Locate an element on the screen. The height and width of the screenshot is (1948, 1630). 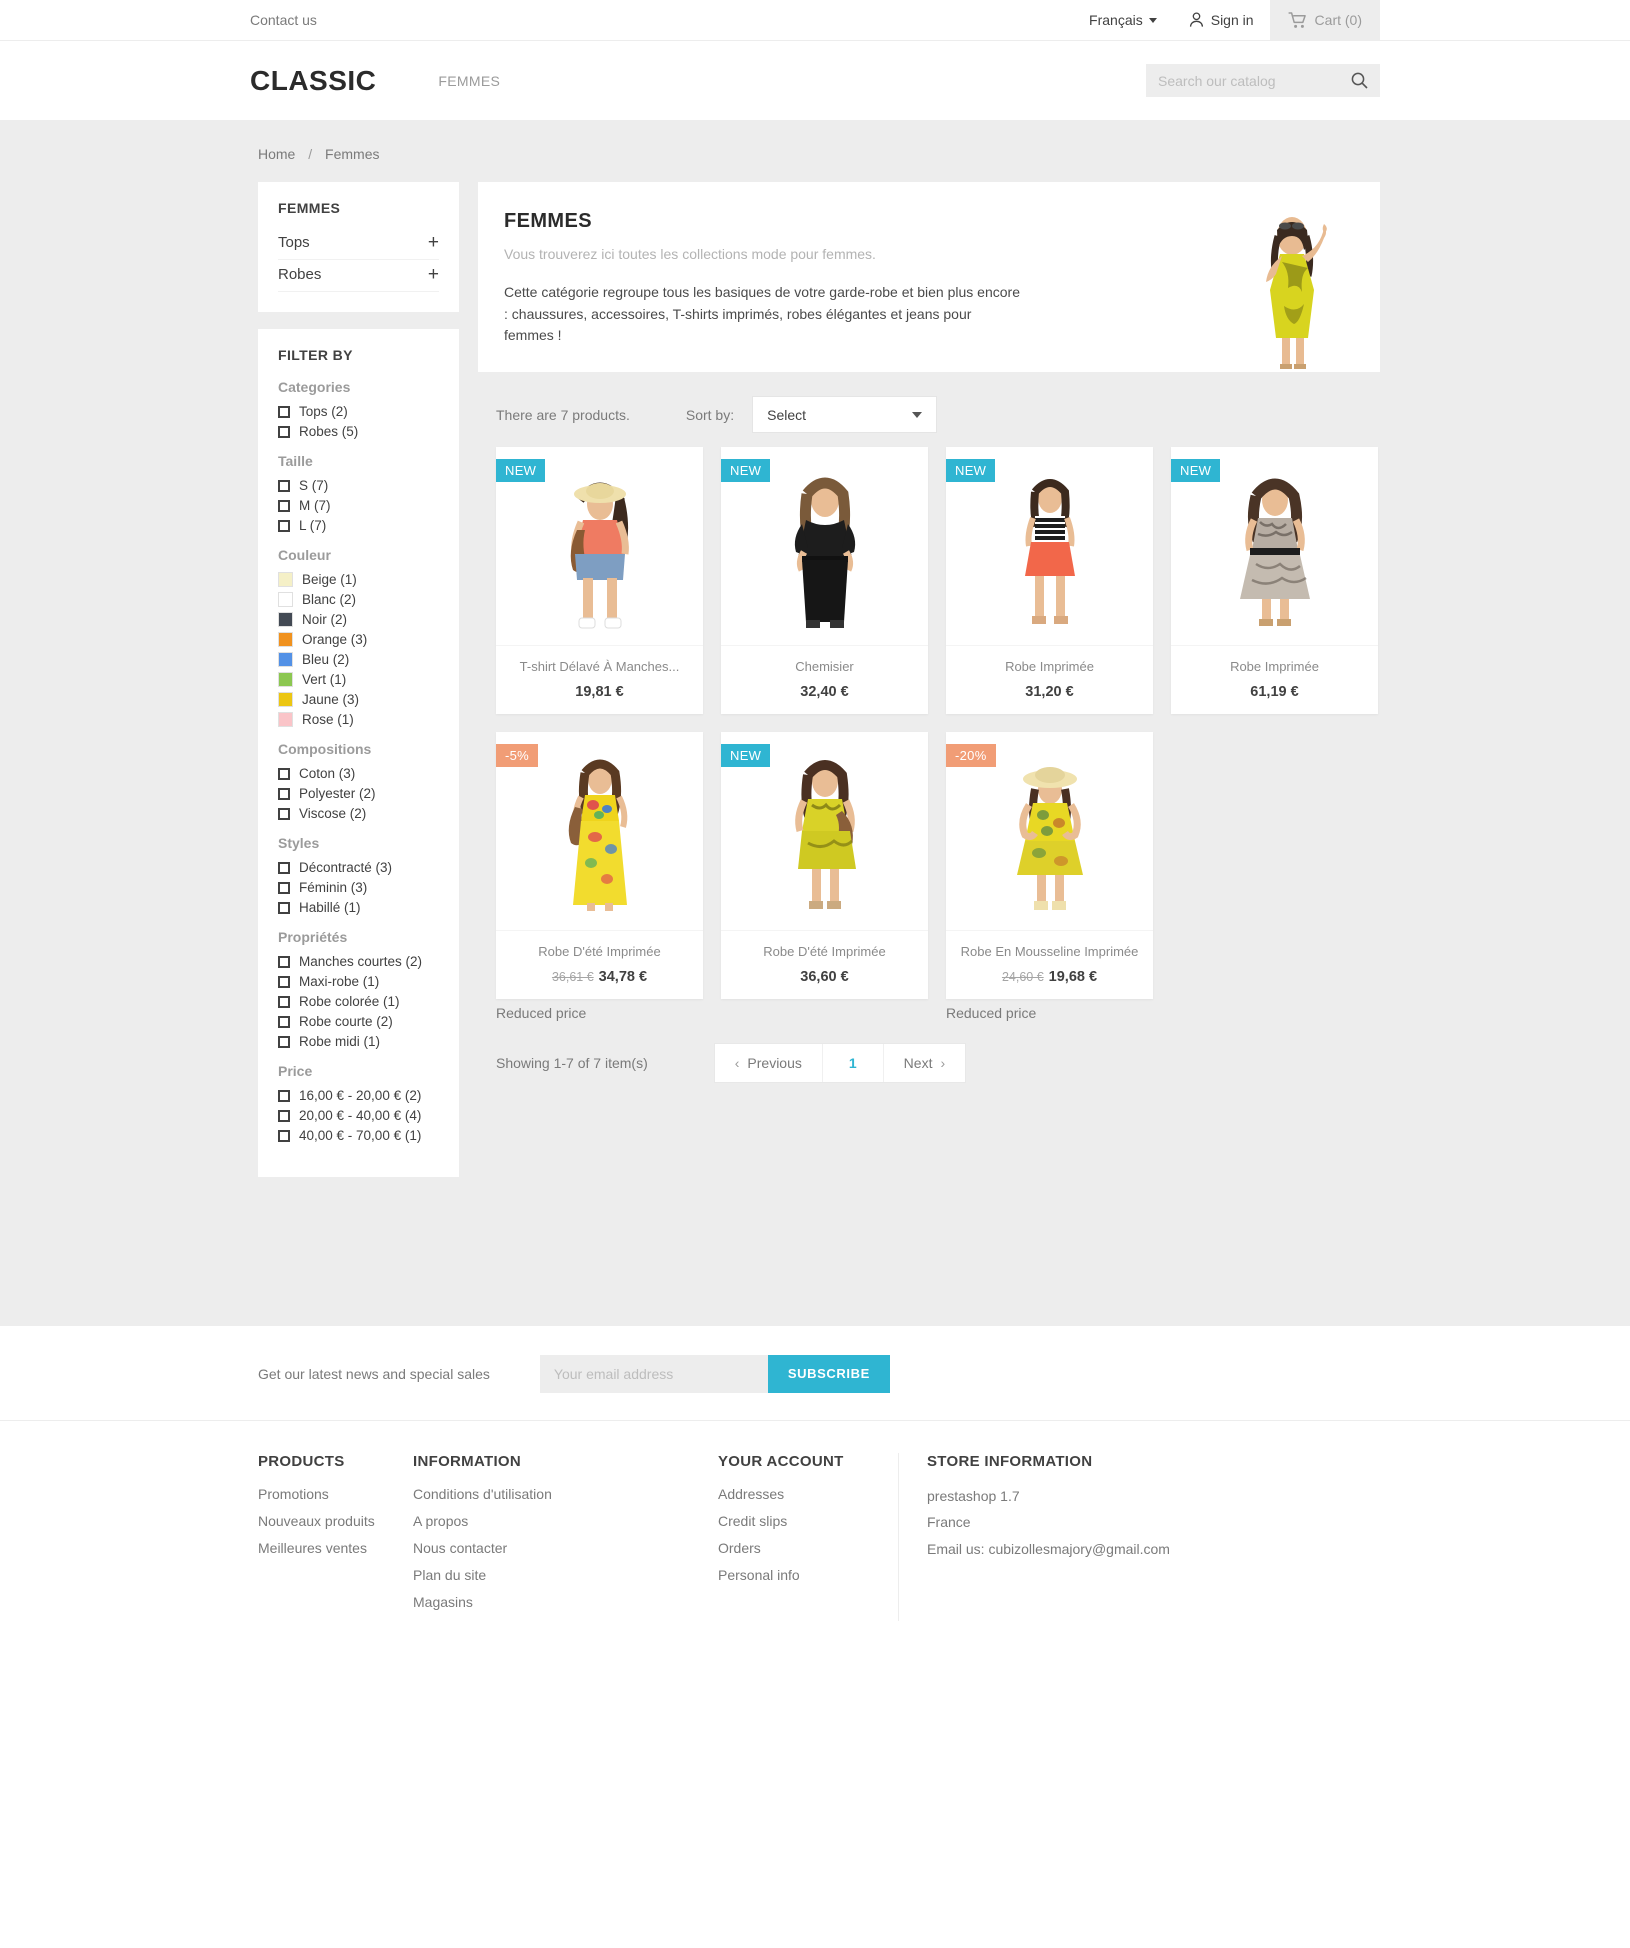
contact-us-link: Contact us is located at coordinates (283, 20).